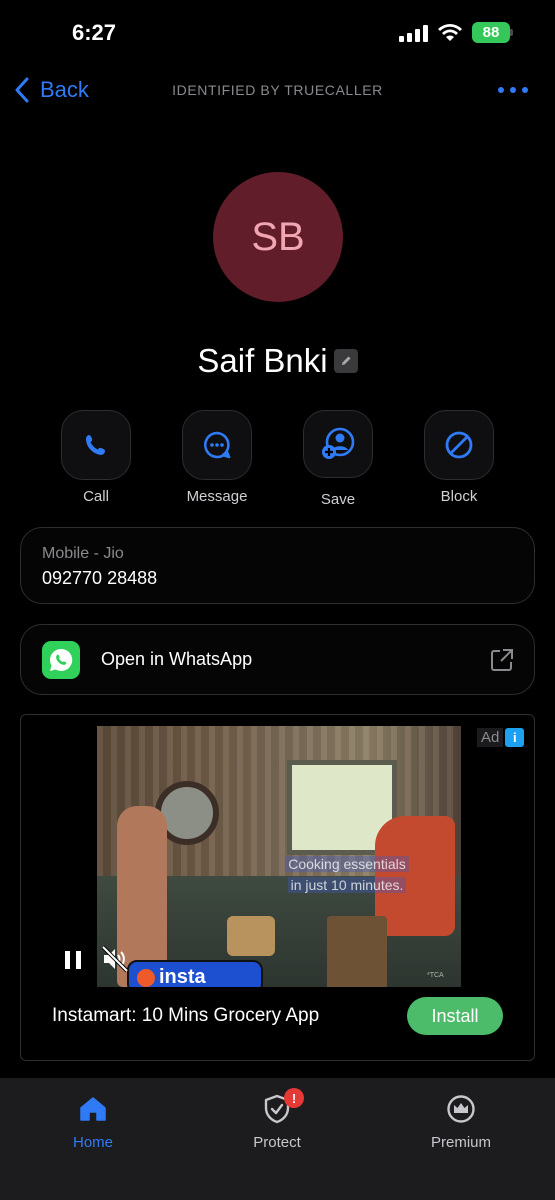 The height and width of the screenshot is (1200, 555). I want to click on ad-caption: Cooking essentials in just 10 minutes., so click(347, 875).